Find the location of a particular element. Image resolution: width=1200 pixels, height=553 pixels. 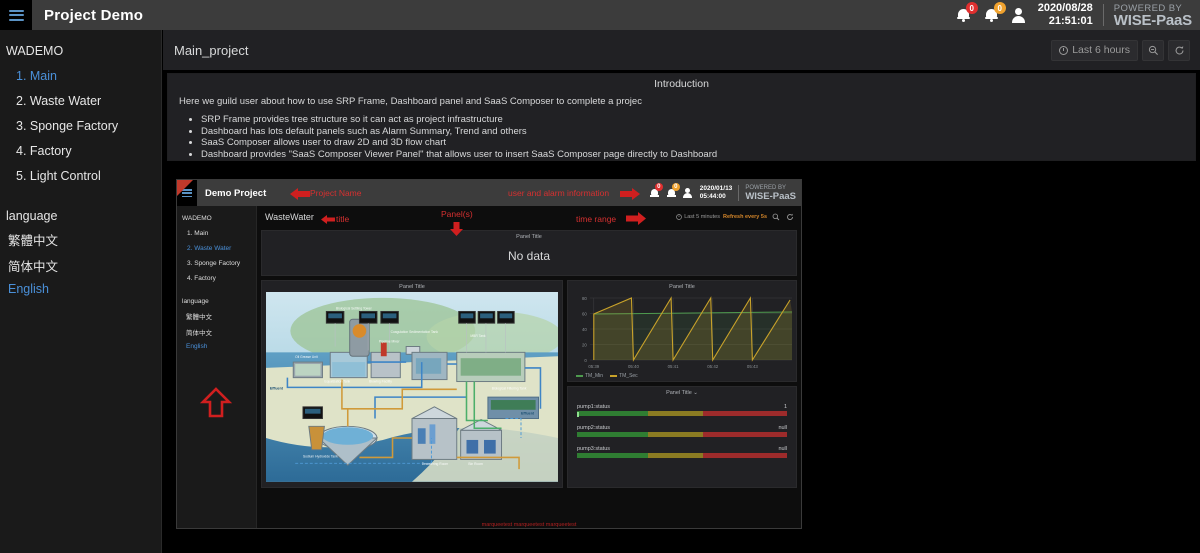

inner-brand-block: POWERED BY WISE-PaaS is located at coordinates (770, 193).